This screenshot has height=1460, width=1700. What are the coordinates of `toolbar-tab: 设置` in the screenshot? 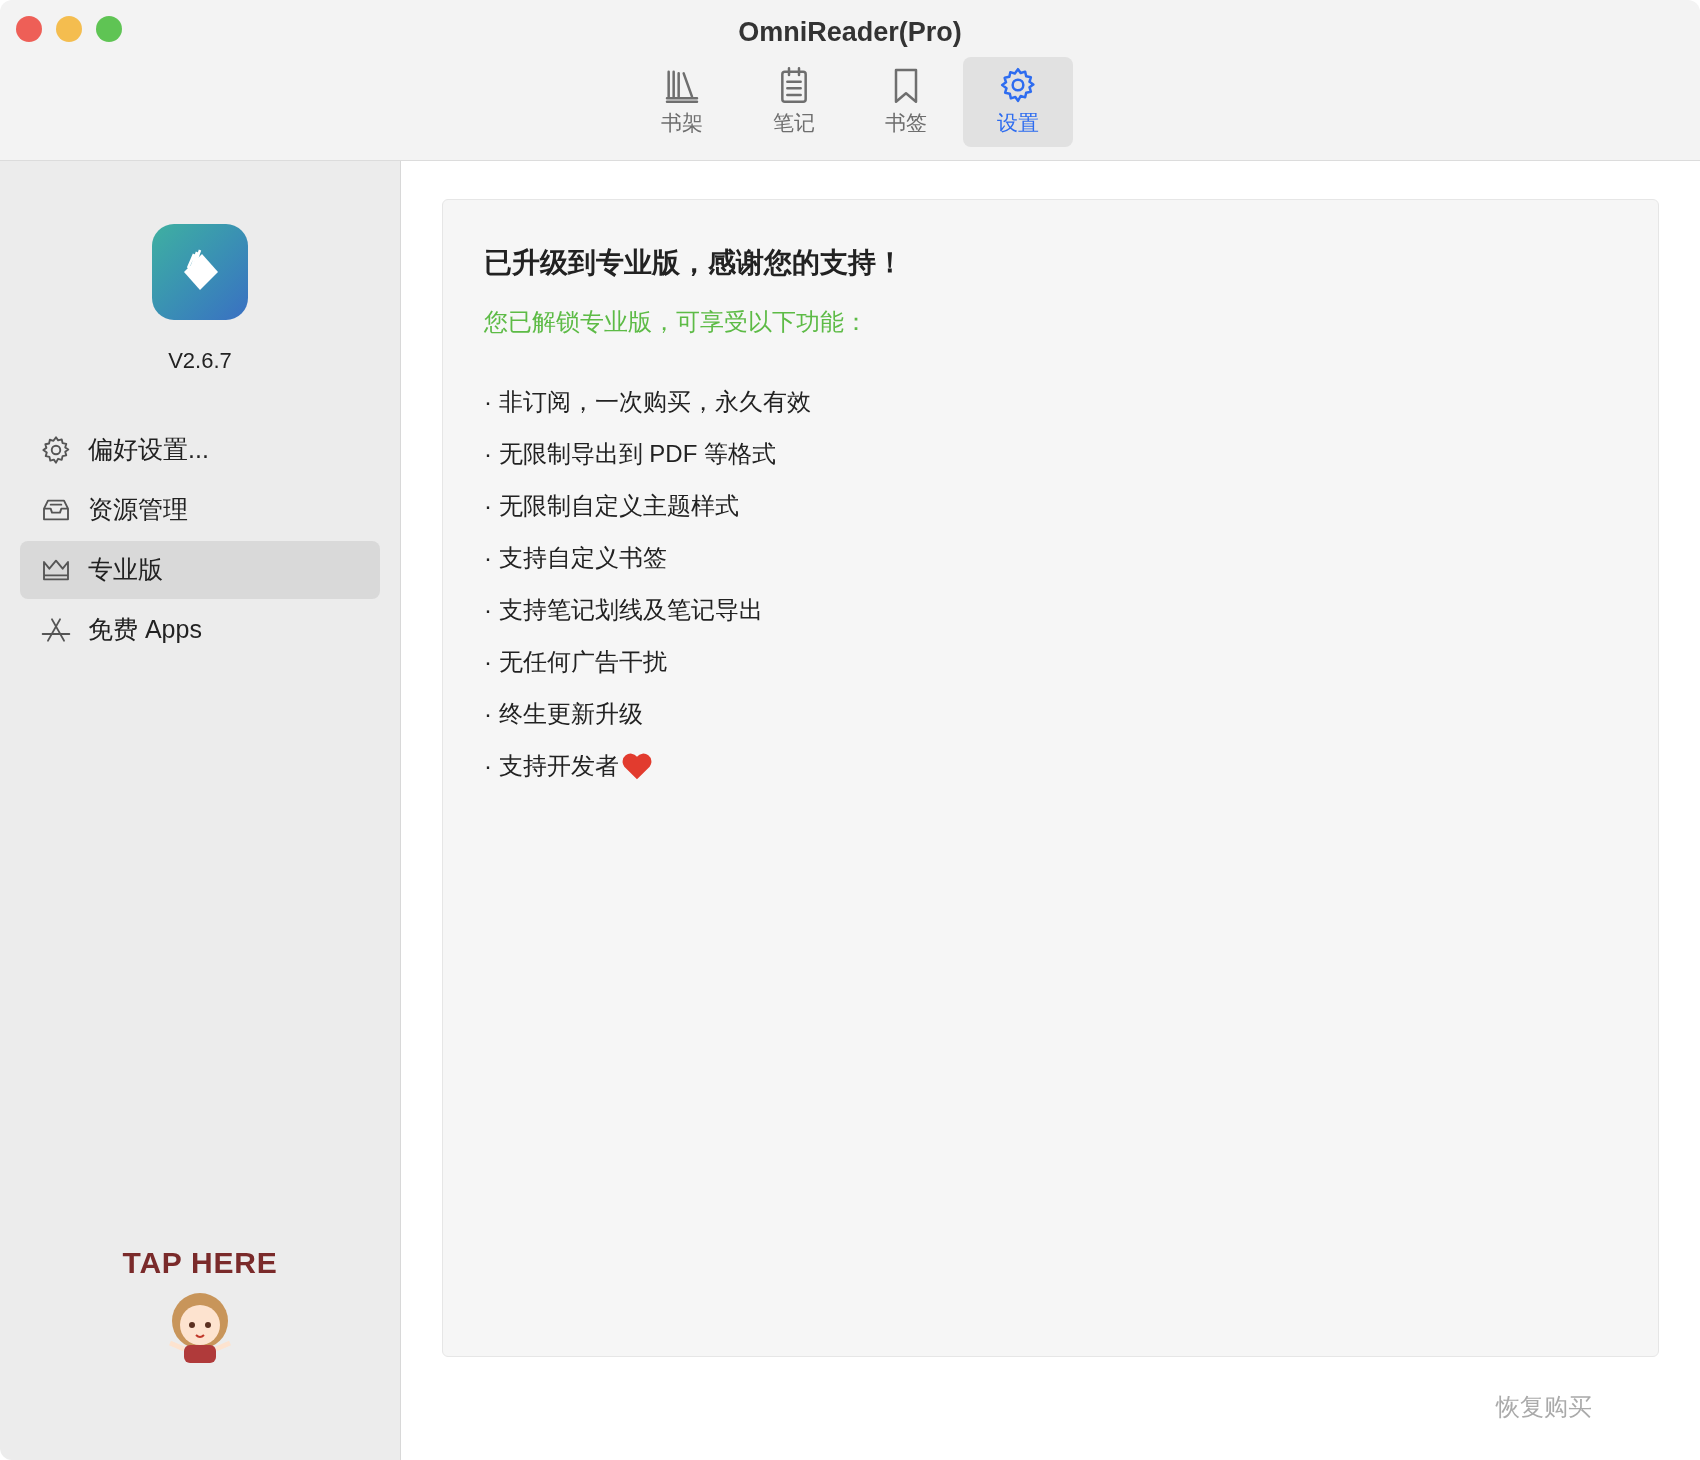 It's located at (1018, 101).